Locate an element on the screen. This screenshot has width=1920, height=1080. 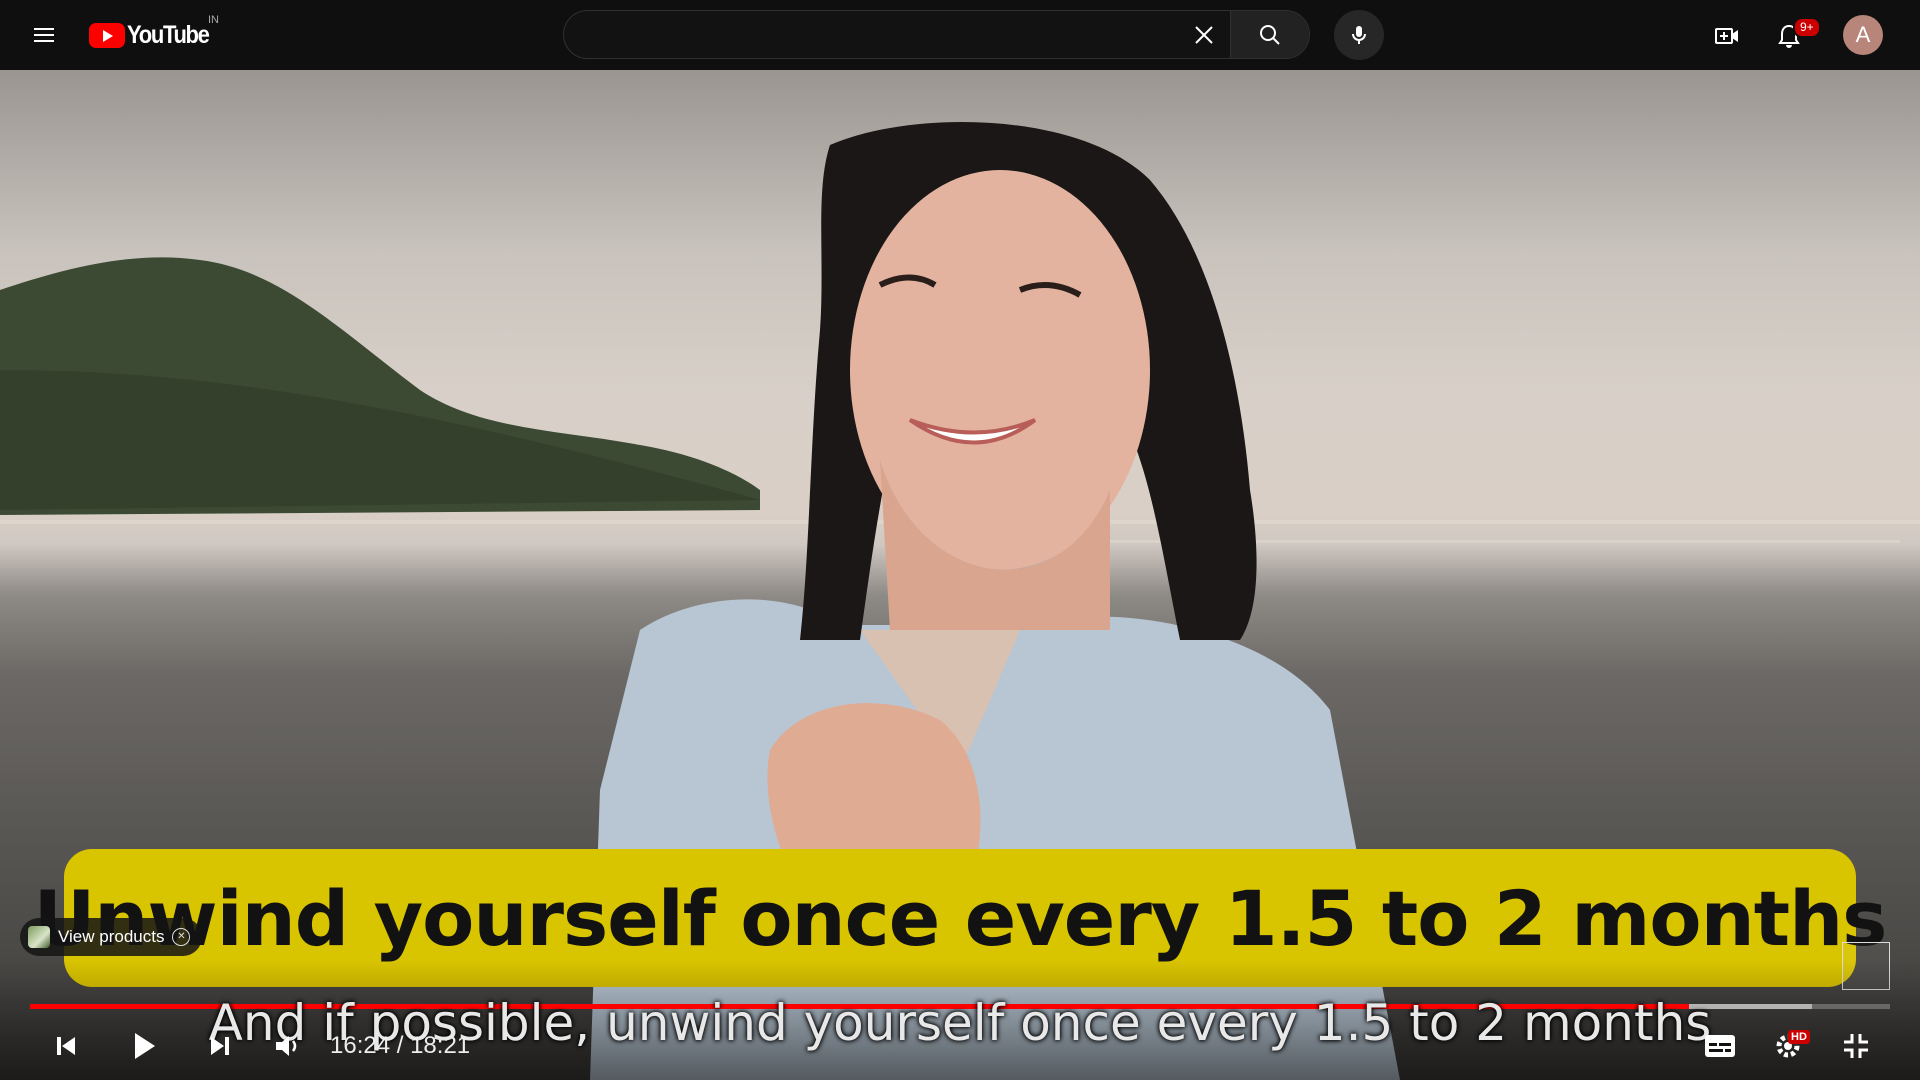
avatar: A is located at coordinates (1863, 35).